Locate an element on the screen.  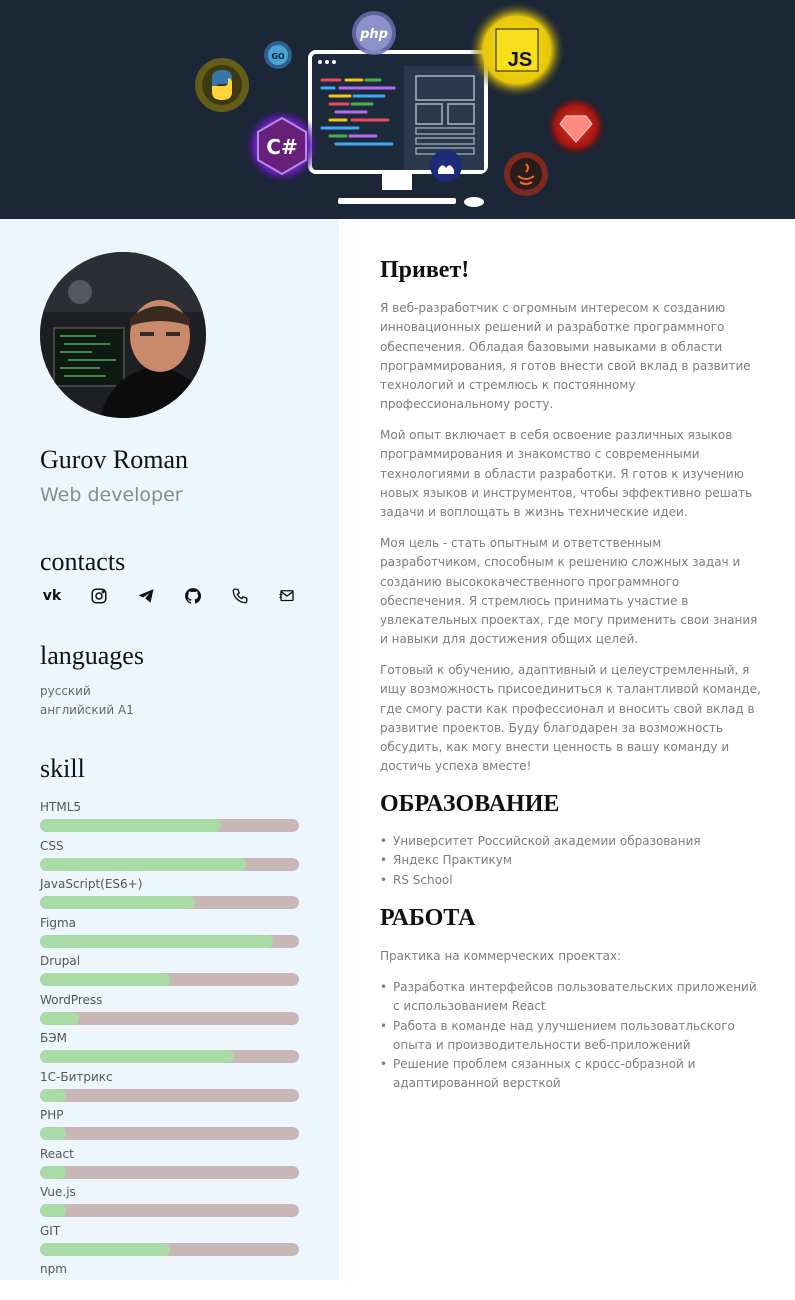
contacts-list: vk is located at coordinates (169, 596).